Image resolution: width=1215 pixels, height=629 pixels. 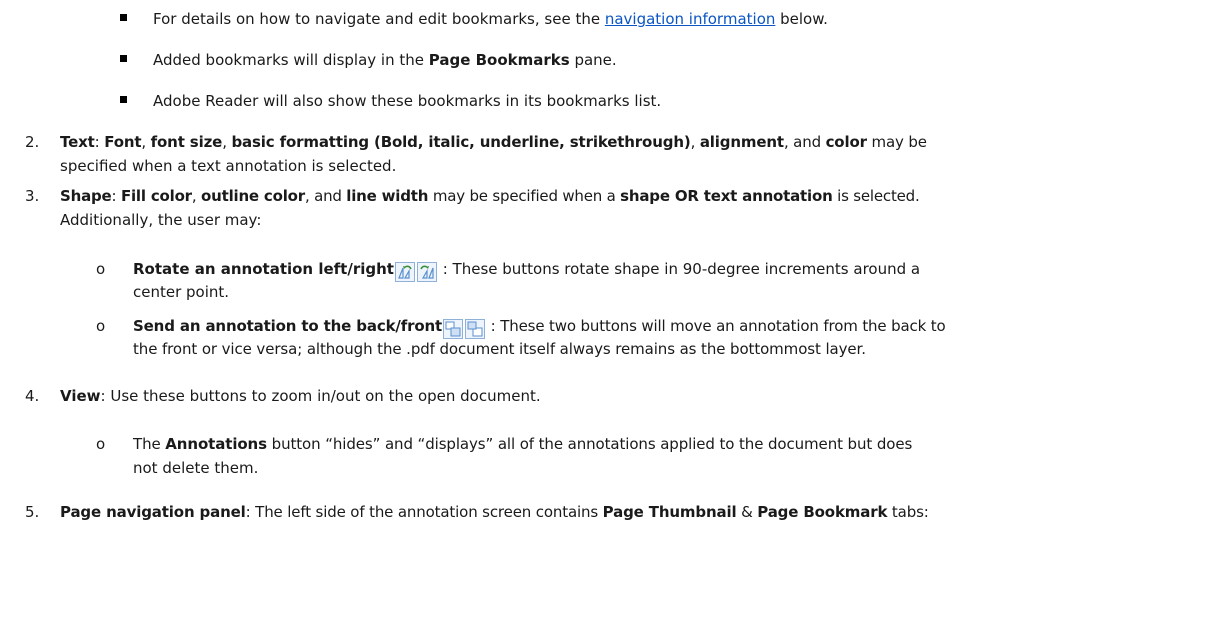 I want to click on bold-term: Page navigation panel, so click(x=153, y=512).